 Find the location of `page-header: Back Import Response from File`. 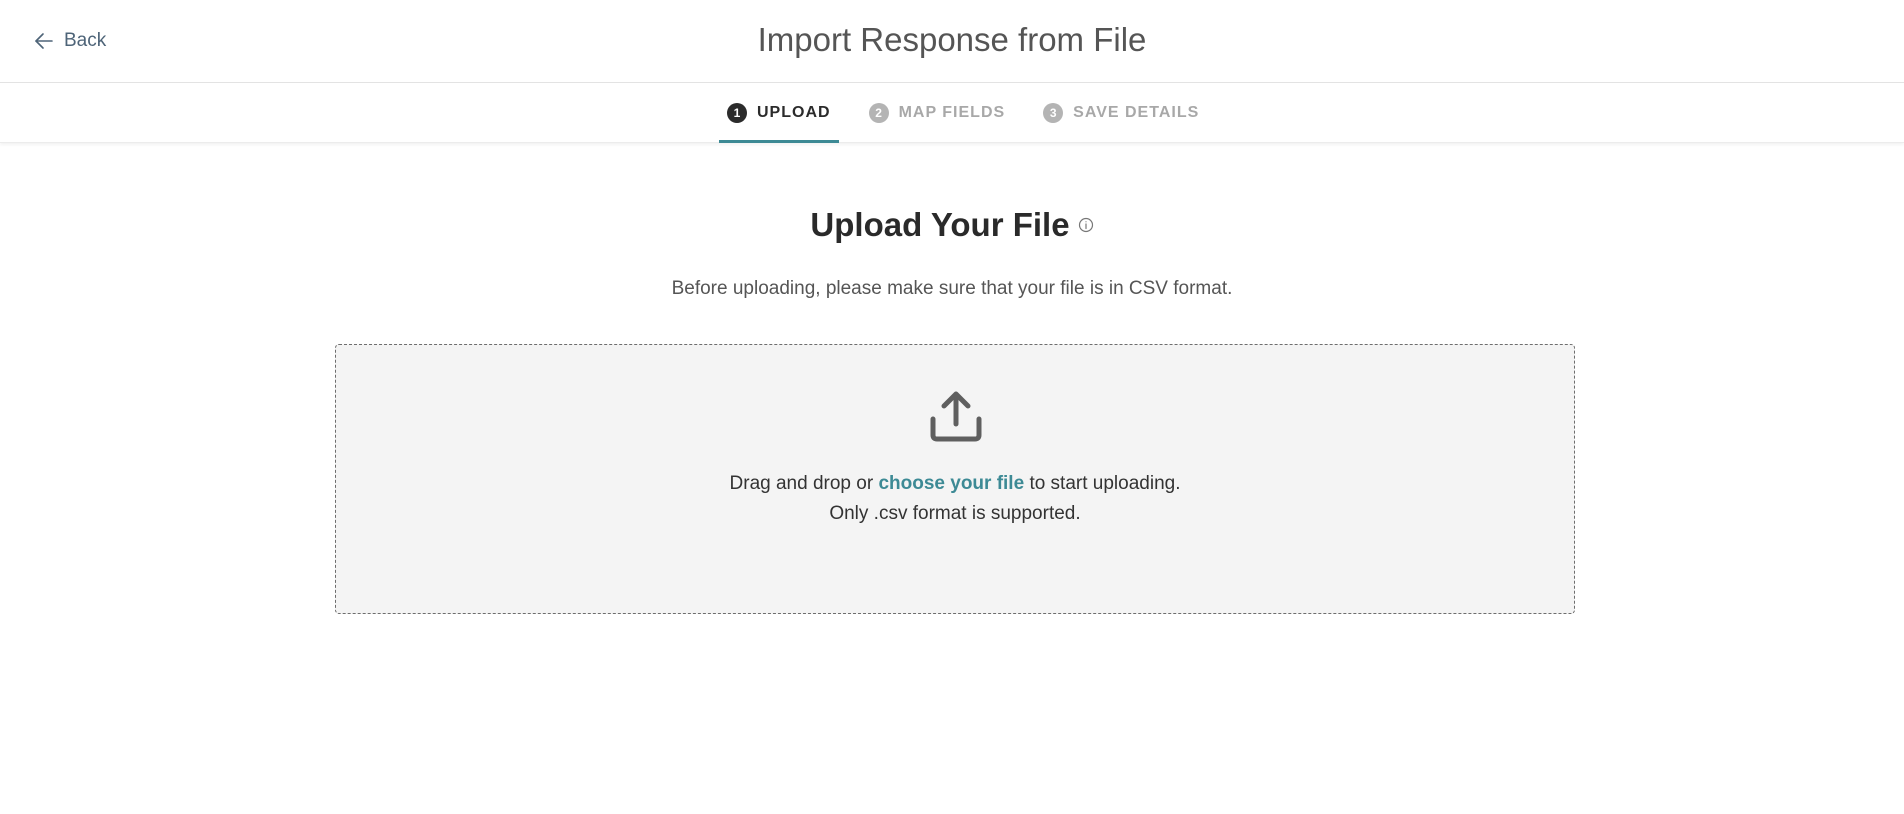

page-header: Back Import Response from File is located at coordinates (952, 41).